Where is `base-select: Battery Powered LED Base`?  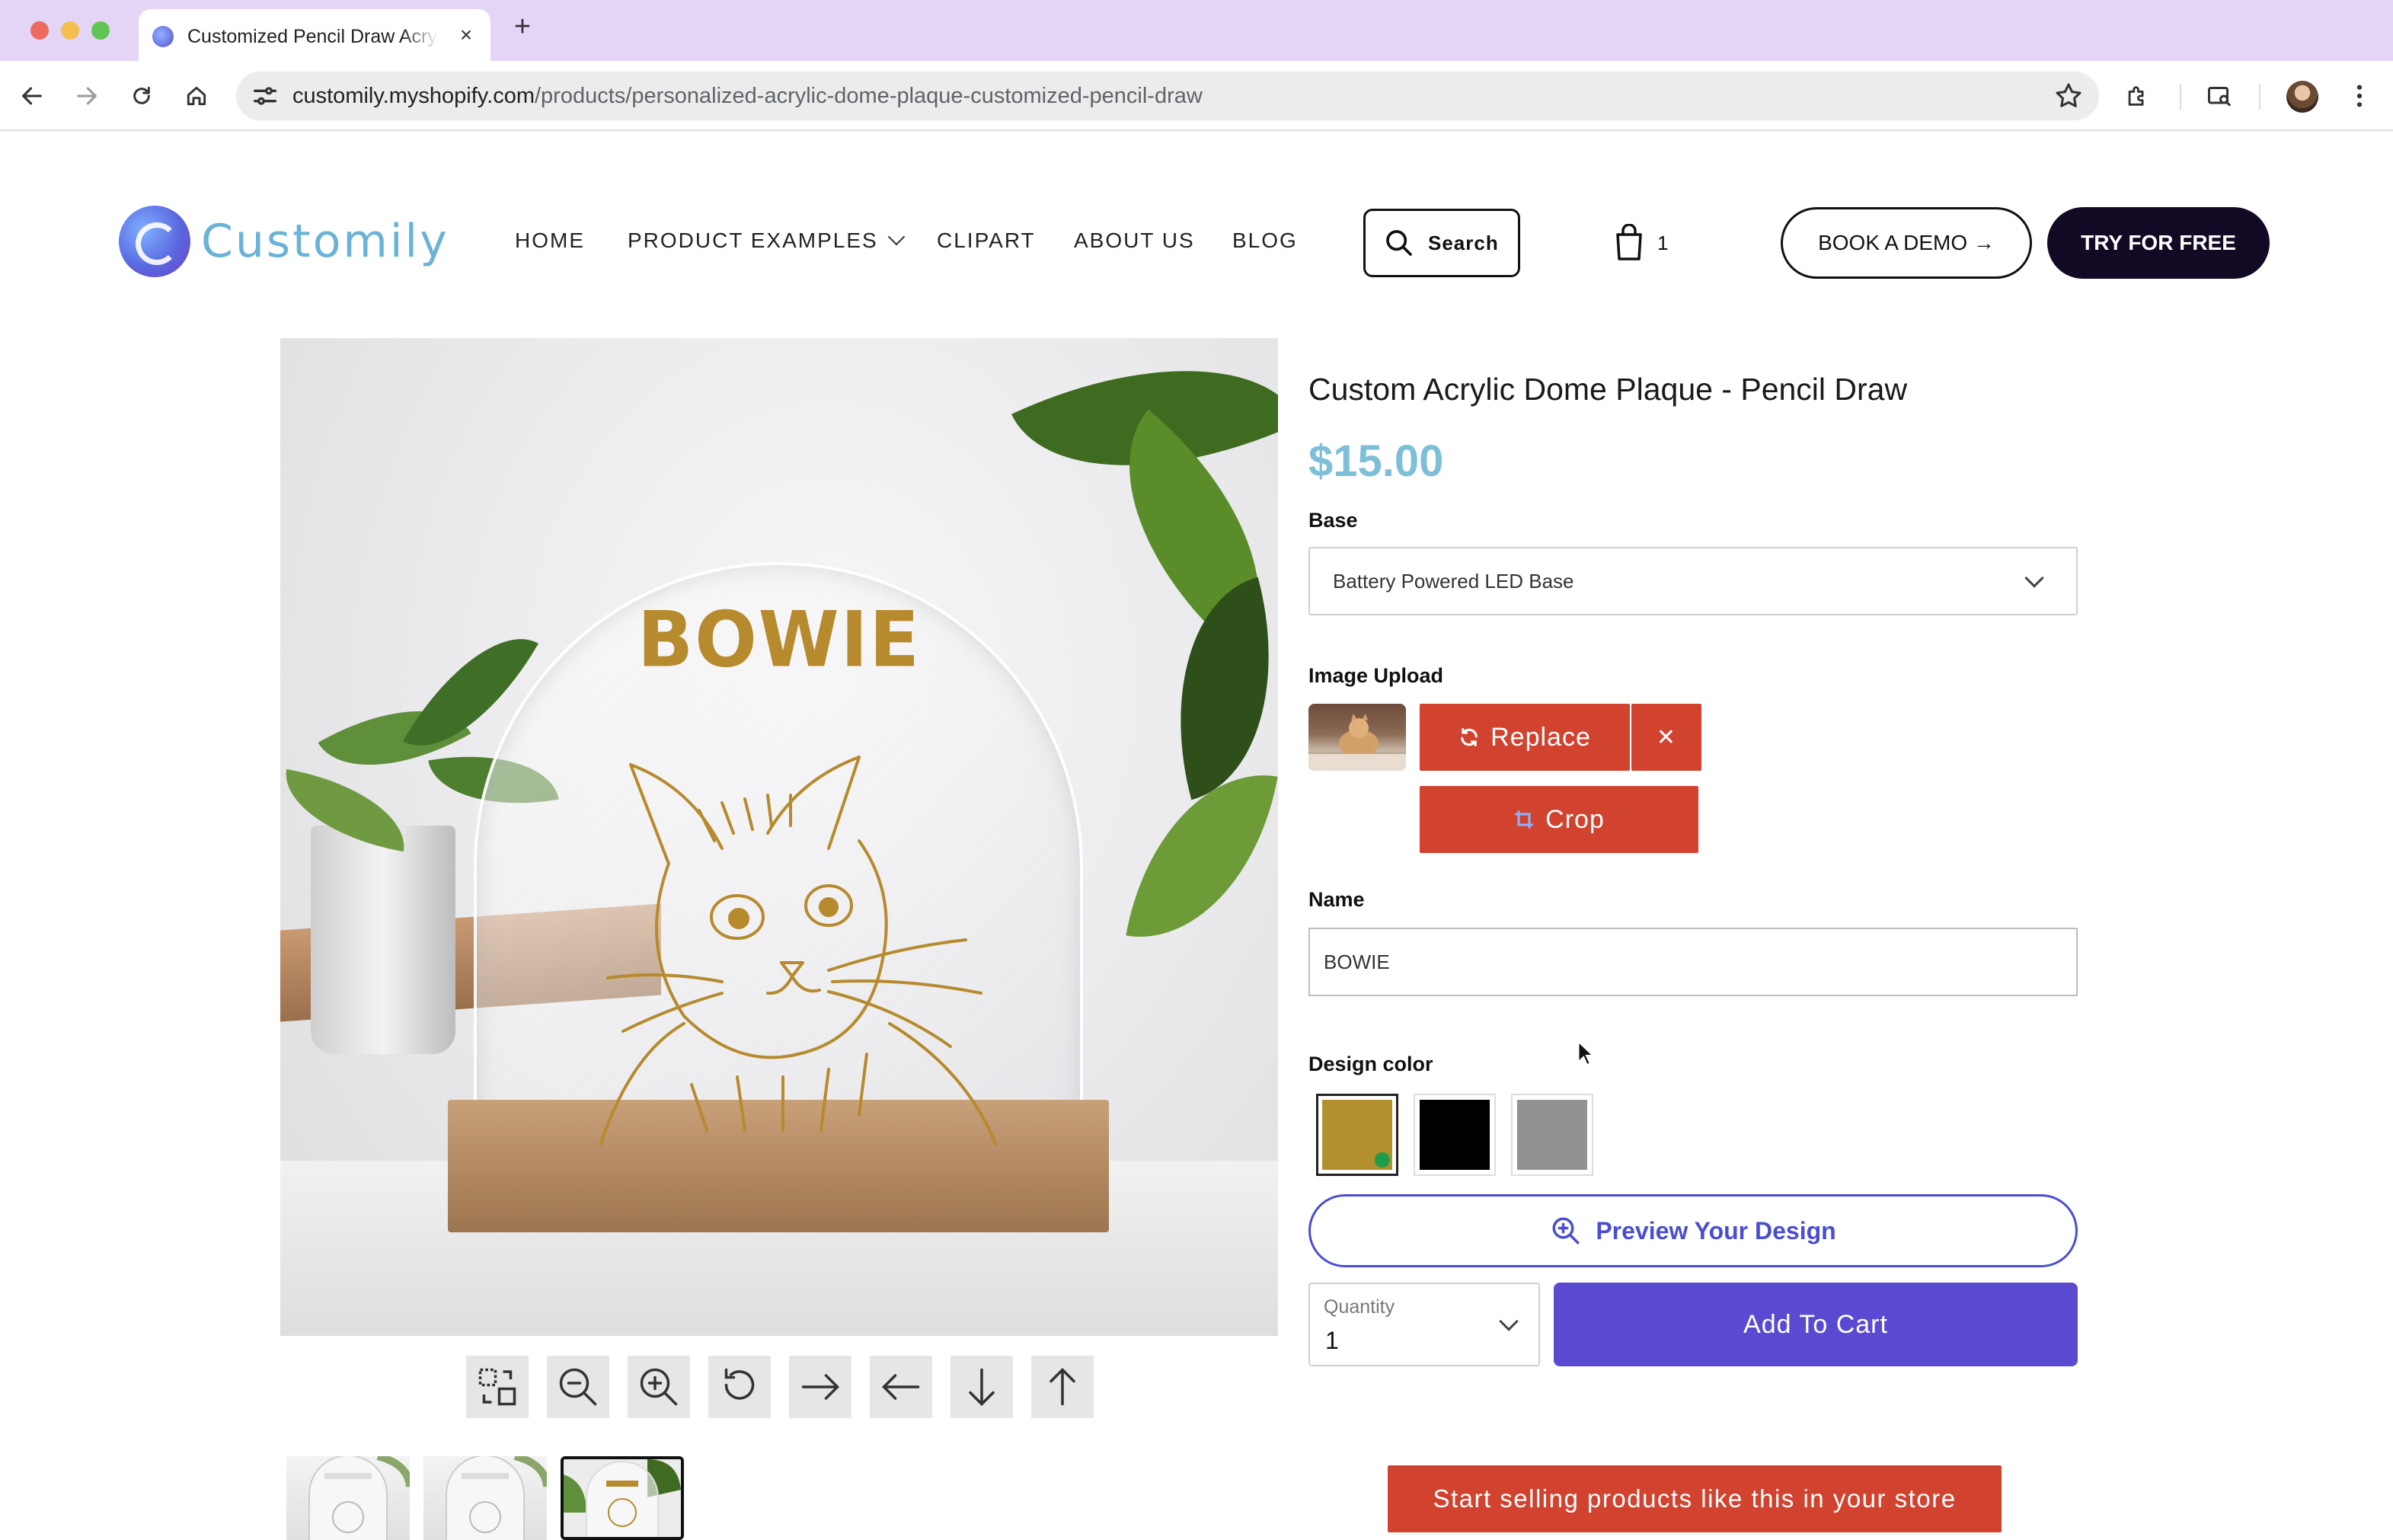 base-select: Battery Powered LED Base is located at coordinates (1693, 581).